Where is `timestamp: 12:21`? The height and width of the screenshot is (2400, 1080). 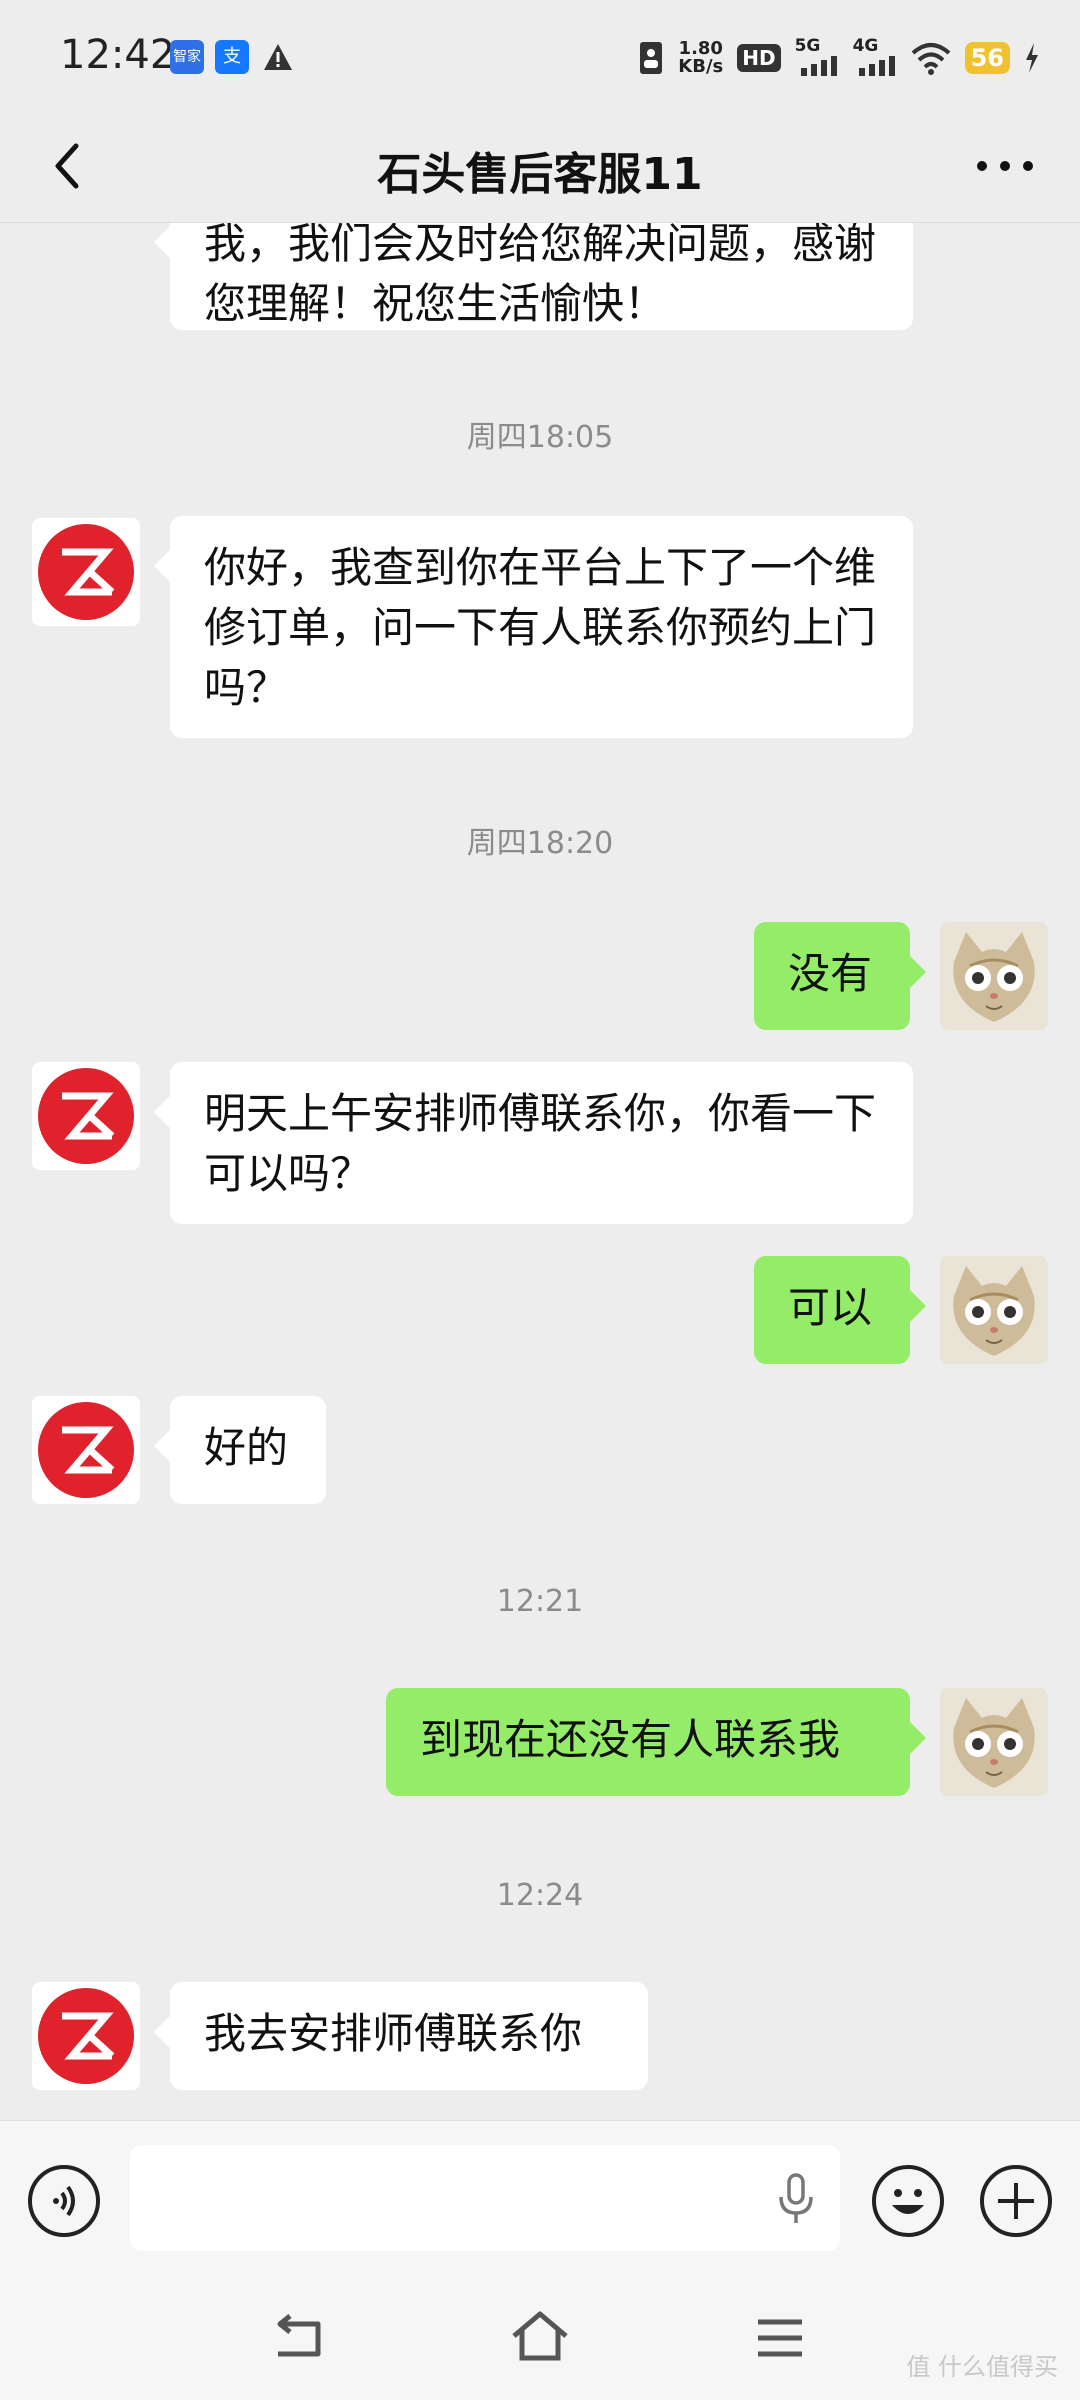 timestamp: 12:21 is located at coordinates (540, 1601).